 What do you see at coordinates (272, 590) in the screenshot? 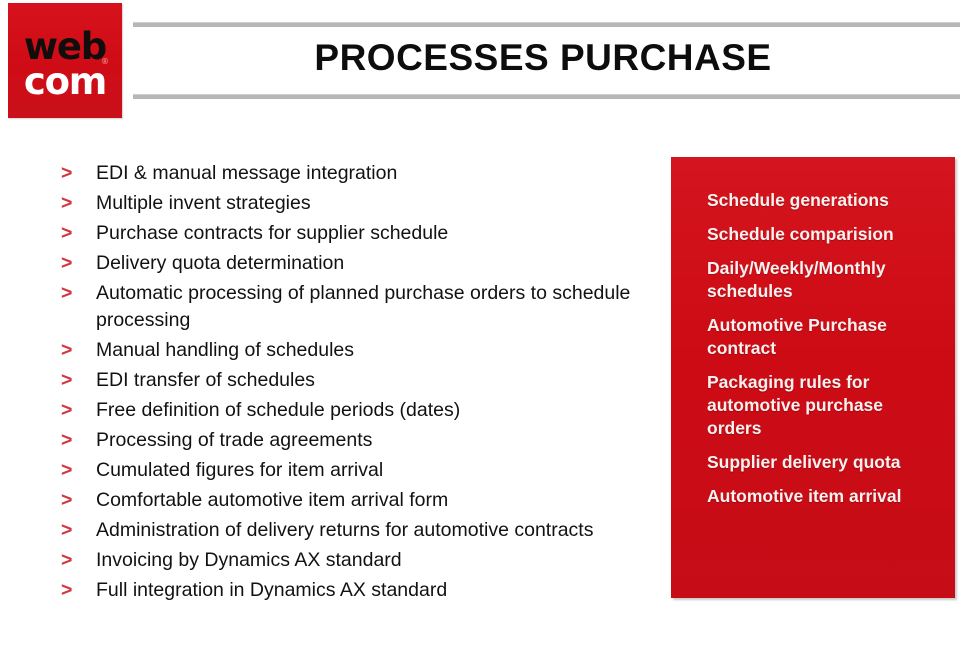
I see `list-item-label: Full integration in Dynamics AX standard` at bounding box center [272, 590].